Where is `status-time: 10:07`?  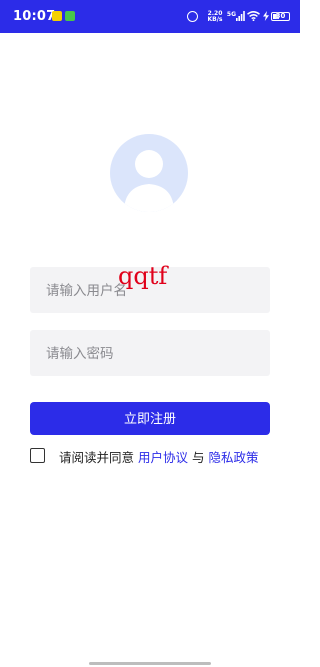
status-time: 10:07 is located at coordinates (34, 16).